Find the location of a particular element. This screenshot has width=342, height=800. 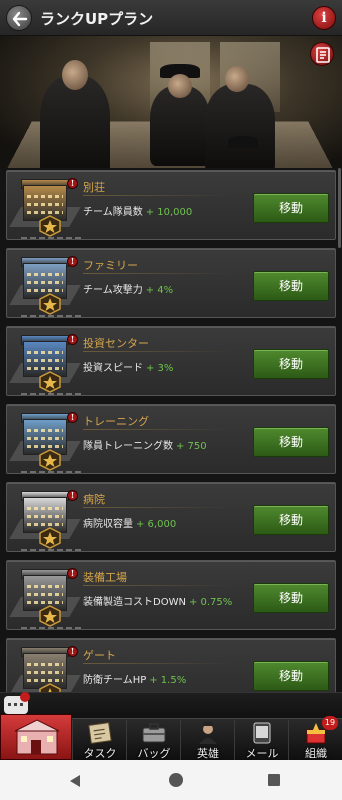

city-button is located at coordinates (36, 737).